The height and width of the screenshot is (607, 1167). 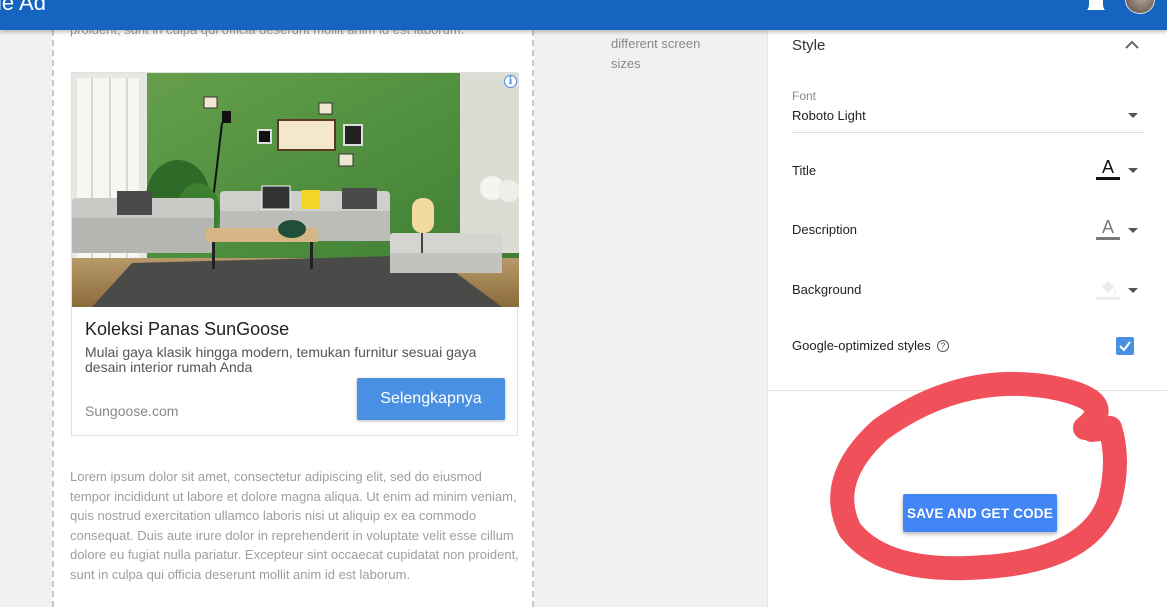 What do you see at coordinates (510, 81) in the screenshot?
I see `ad-info-icon: i` at bounding box center [510, 81].